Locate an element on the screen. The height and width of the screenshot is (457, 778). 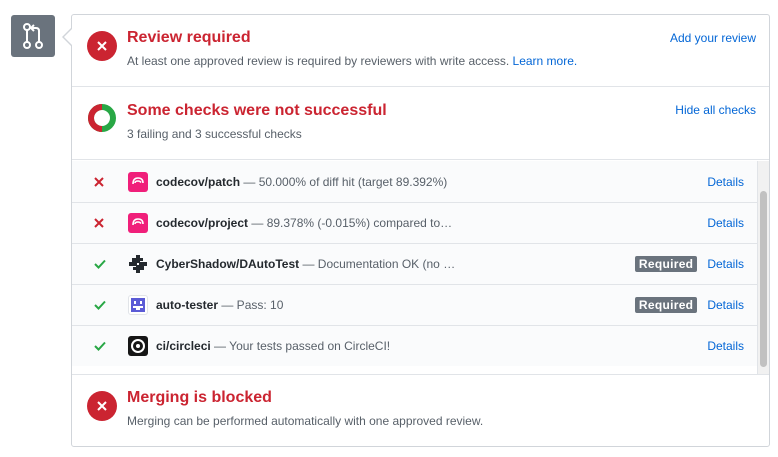
add-review-link: Add your review is located at coordinates (713, 38).